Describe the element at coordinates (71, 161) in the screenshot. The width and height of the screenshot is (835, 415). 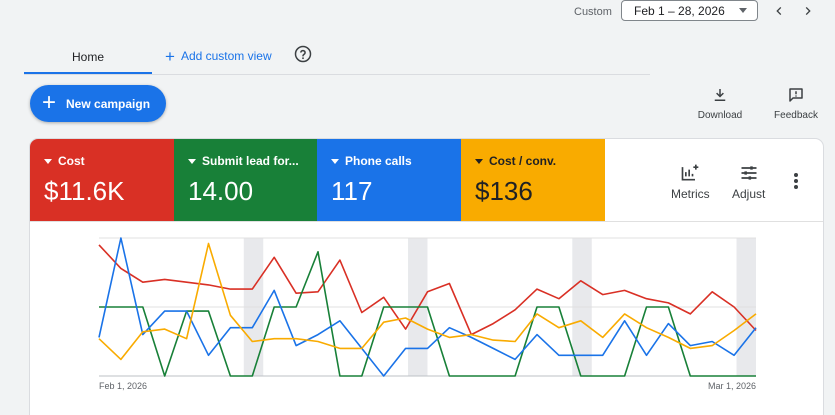
I see `metric-name: Cost` at that location.